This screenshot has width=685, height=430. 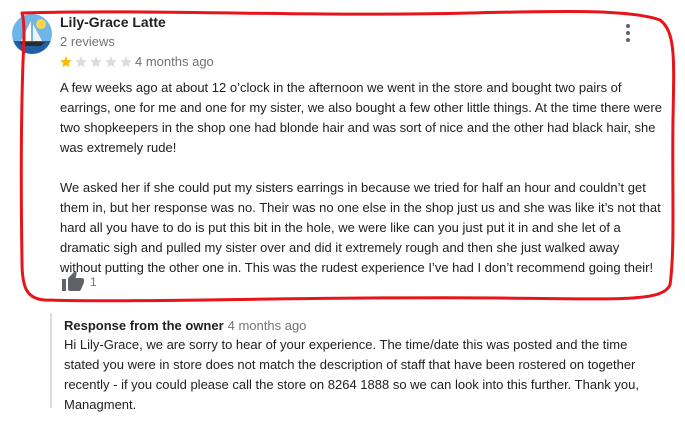 I want to click on owner-response-label: Response from the owner, so click(x=144, y=325).